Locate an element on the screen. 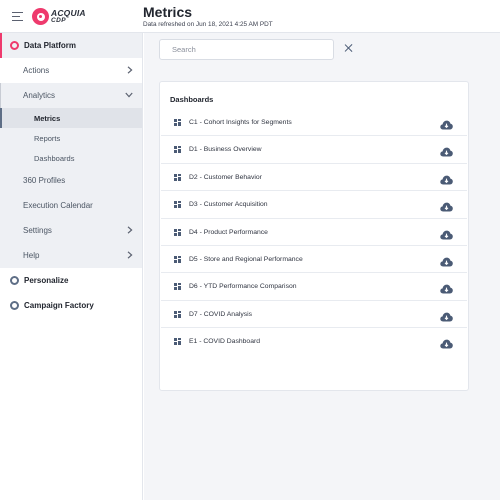 This screenshot has width=500, height=500. sidebar-item-label: Settings is located at coordinates (37, 230).